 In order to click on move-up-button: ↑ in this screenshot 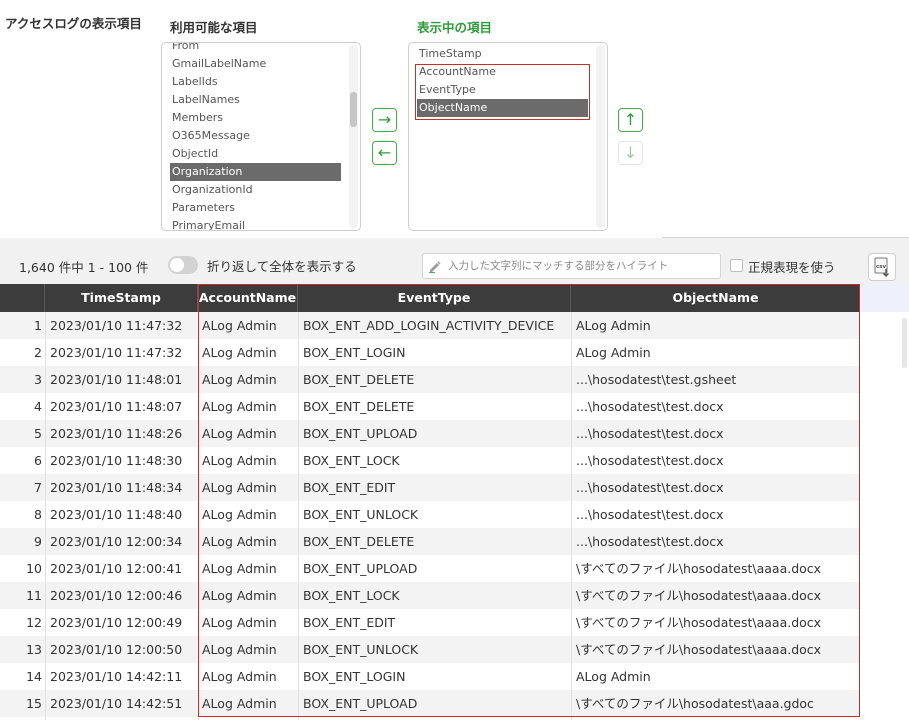, I will do `click(630, 120)`.